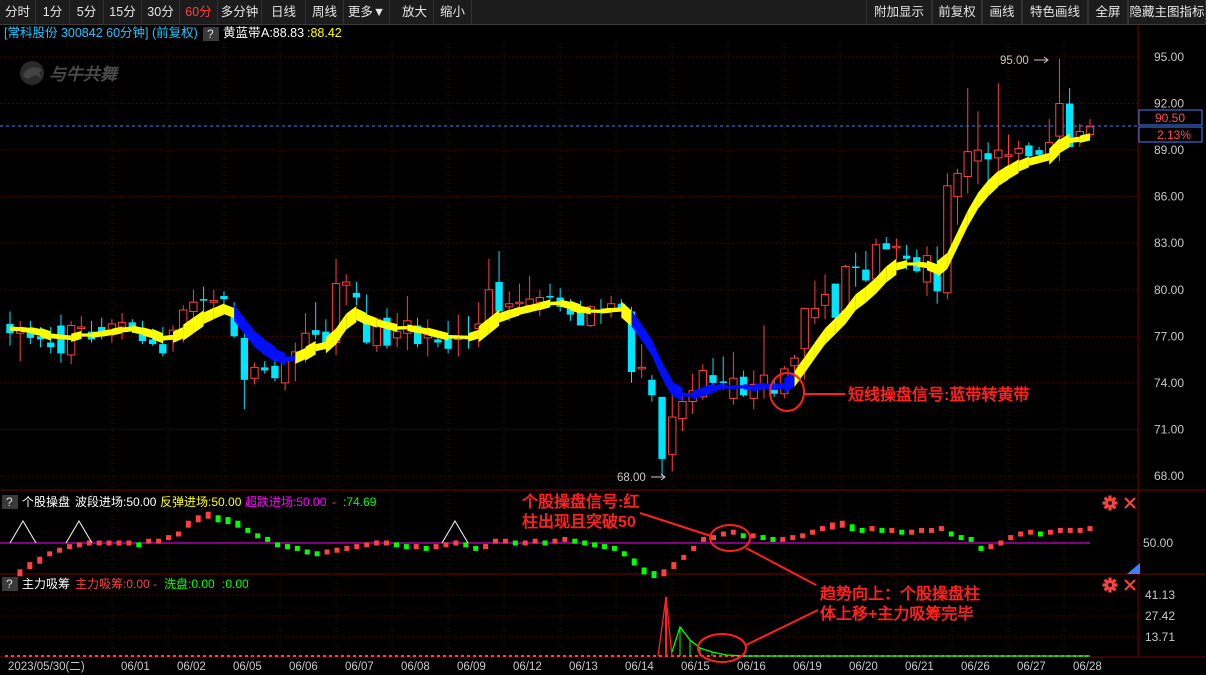 This screenshot has height=675, width=1206. What do you see at coordinates (191, 667) in the screenshot?
I see `date-tick: 06/02` at bounding box center [191, 667].